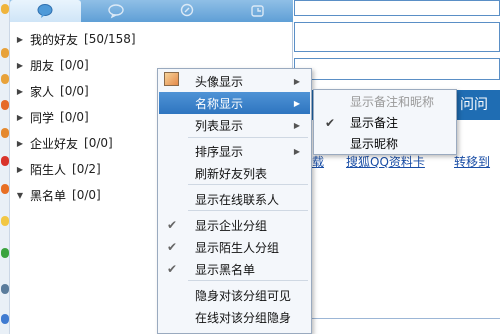 Image resolution: width=500 pixels, height=334 pixels. Describe the element at coordinates (392, 102) in the screenshot. I see `submenu-item-label: 显示备注和昵称` at that location.